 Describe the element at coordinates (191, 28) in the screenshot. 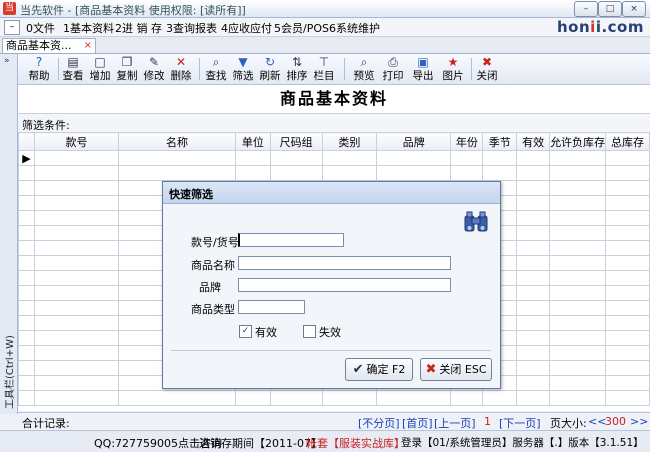

I see `menu-reports: 3查询报表` at that location.